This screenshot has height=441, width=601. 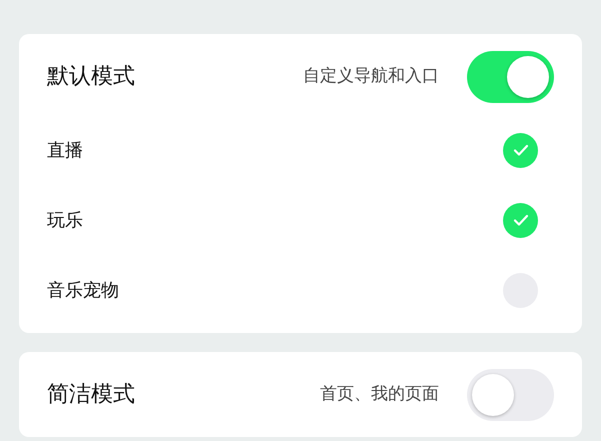 What do you see at coordinates (91, 77) in the screenshot?
I see `mode-title: 默认模式` at bounding box center [91, 77].